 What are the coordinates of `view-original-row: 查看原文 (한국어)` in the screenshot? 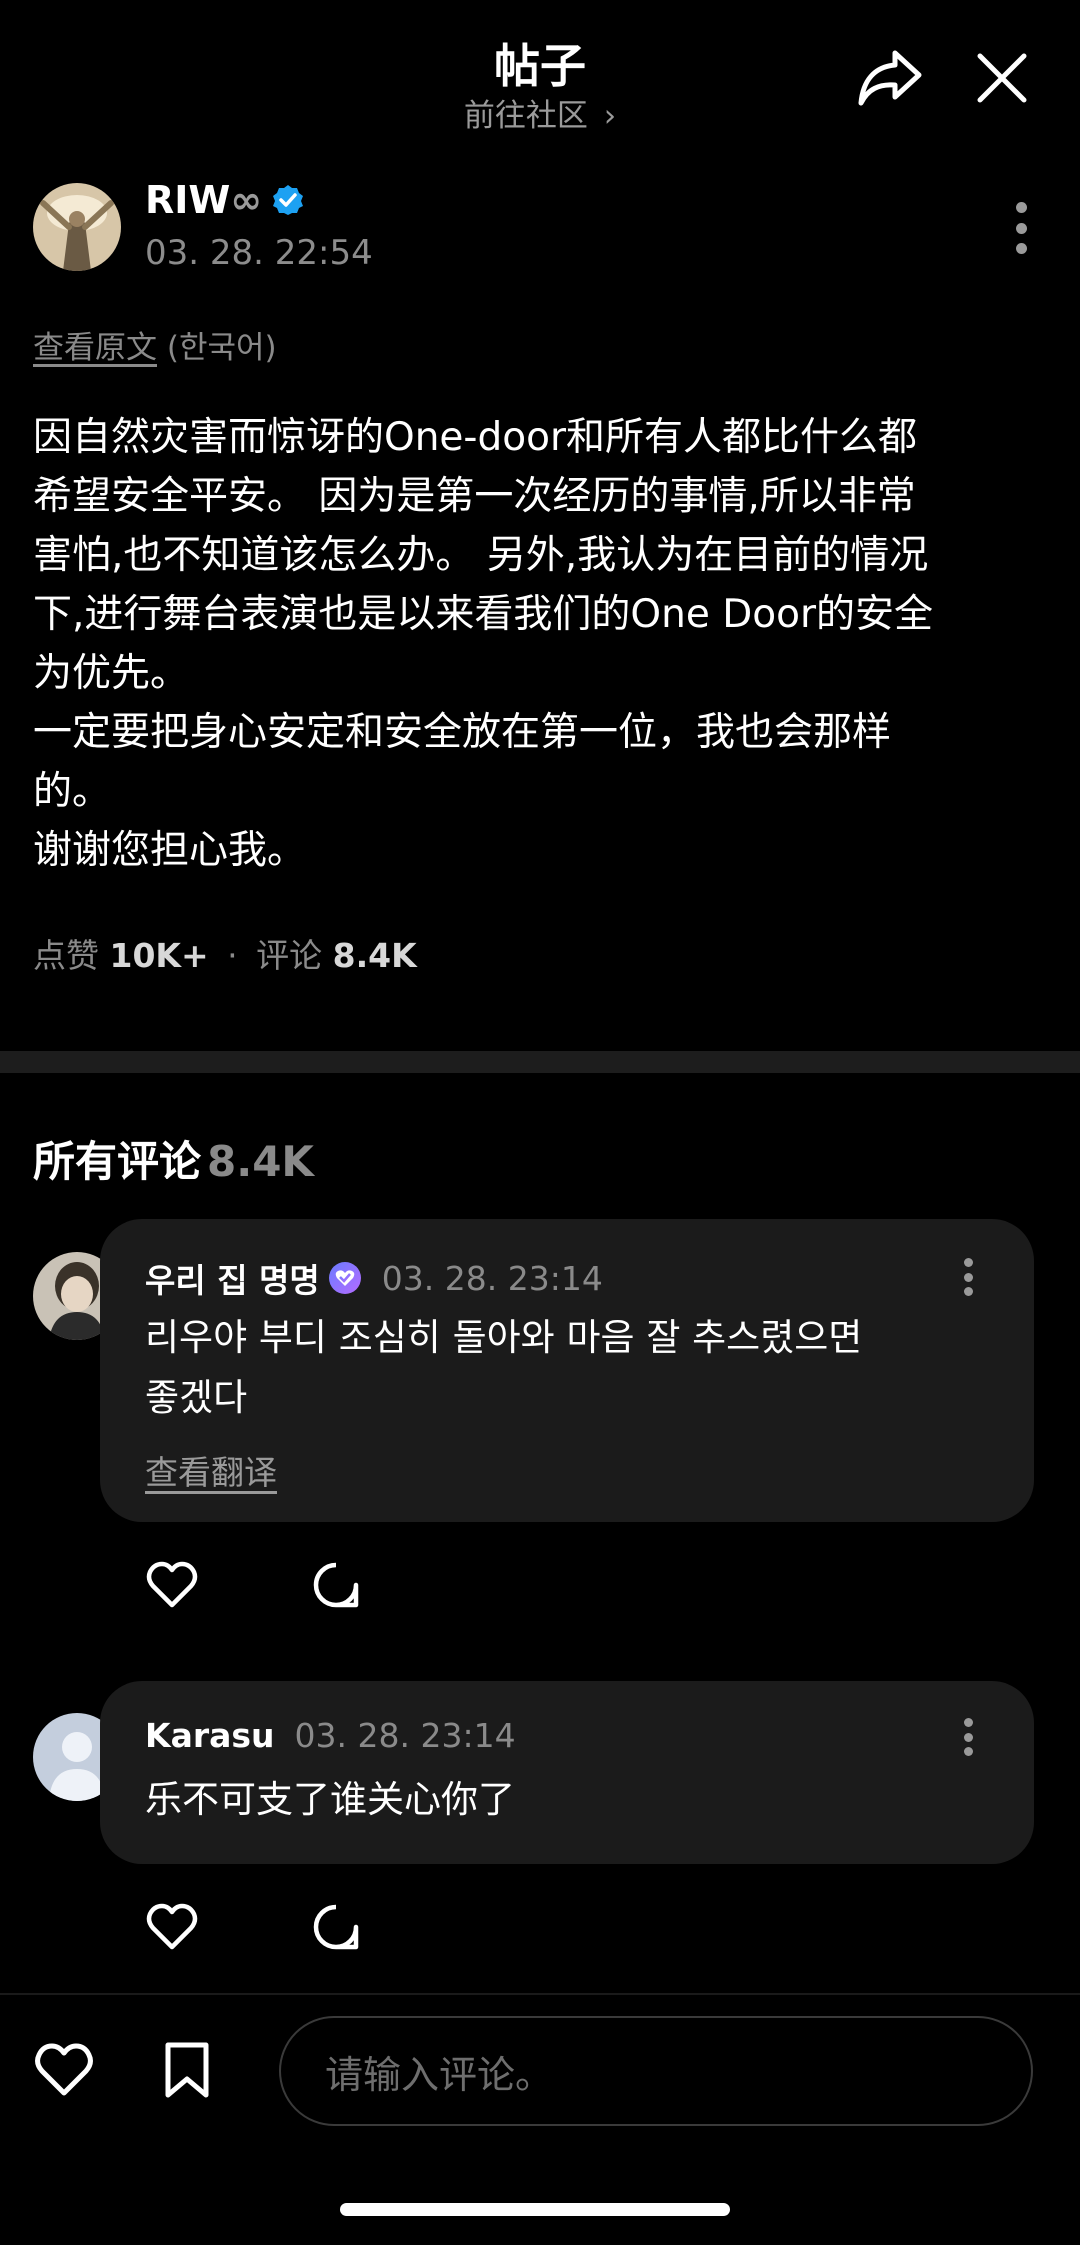 It's located at (155, 344).